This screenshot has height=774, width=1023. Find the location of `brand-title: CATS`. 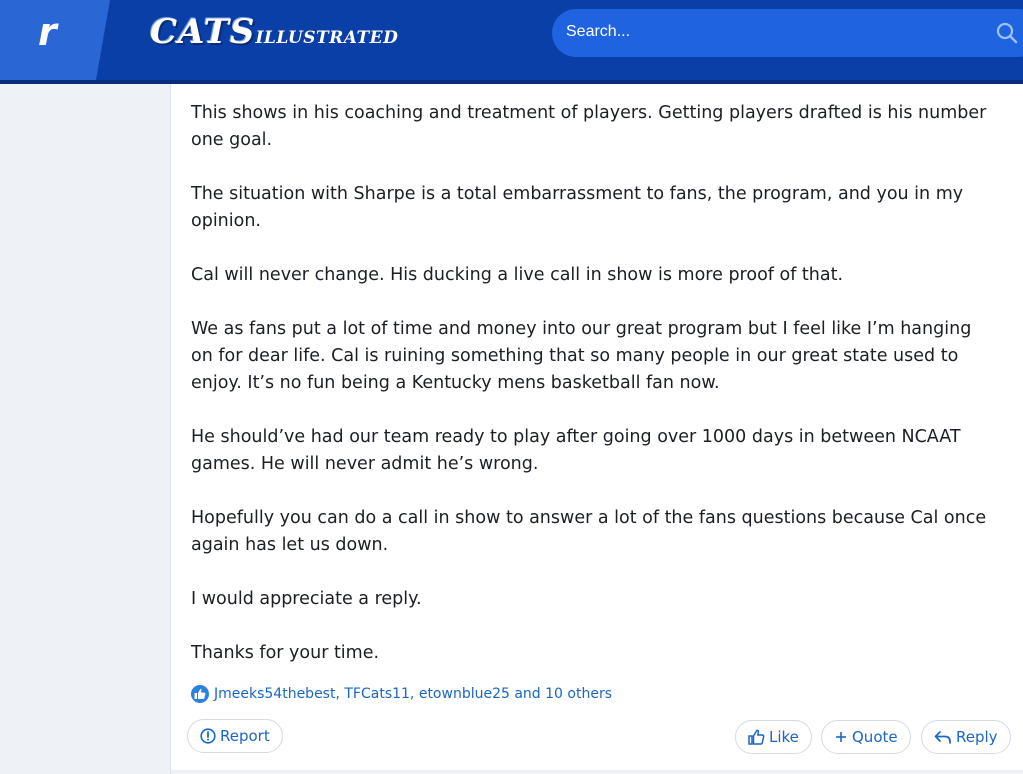

brand-title: CATS is located at coordinates (203, 32).